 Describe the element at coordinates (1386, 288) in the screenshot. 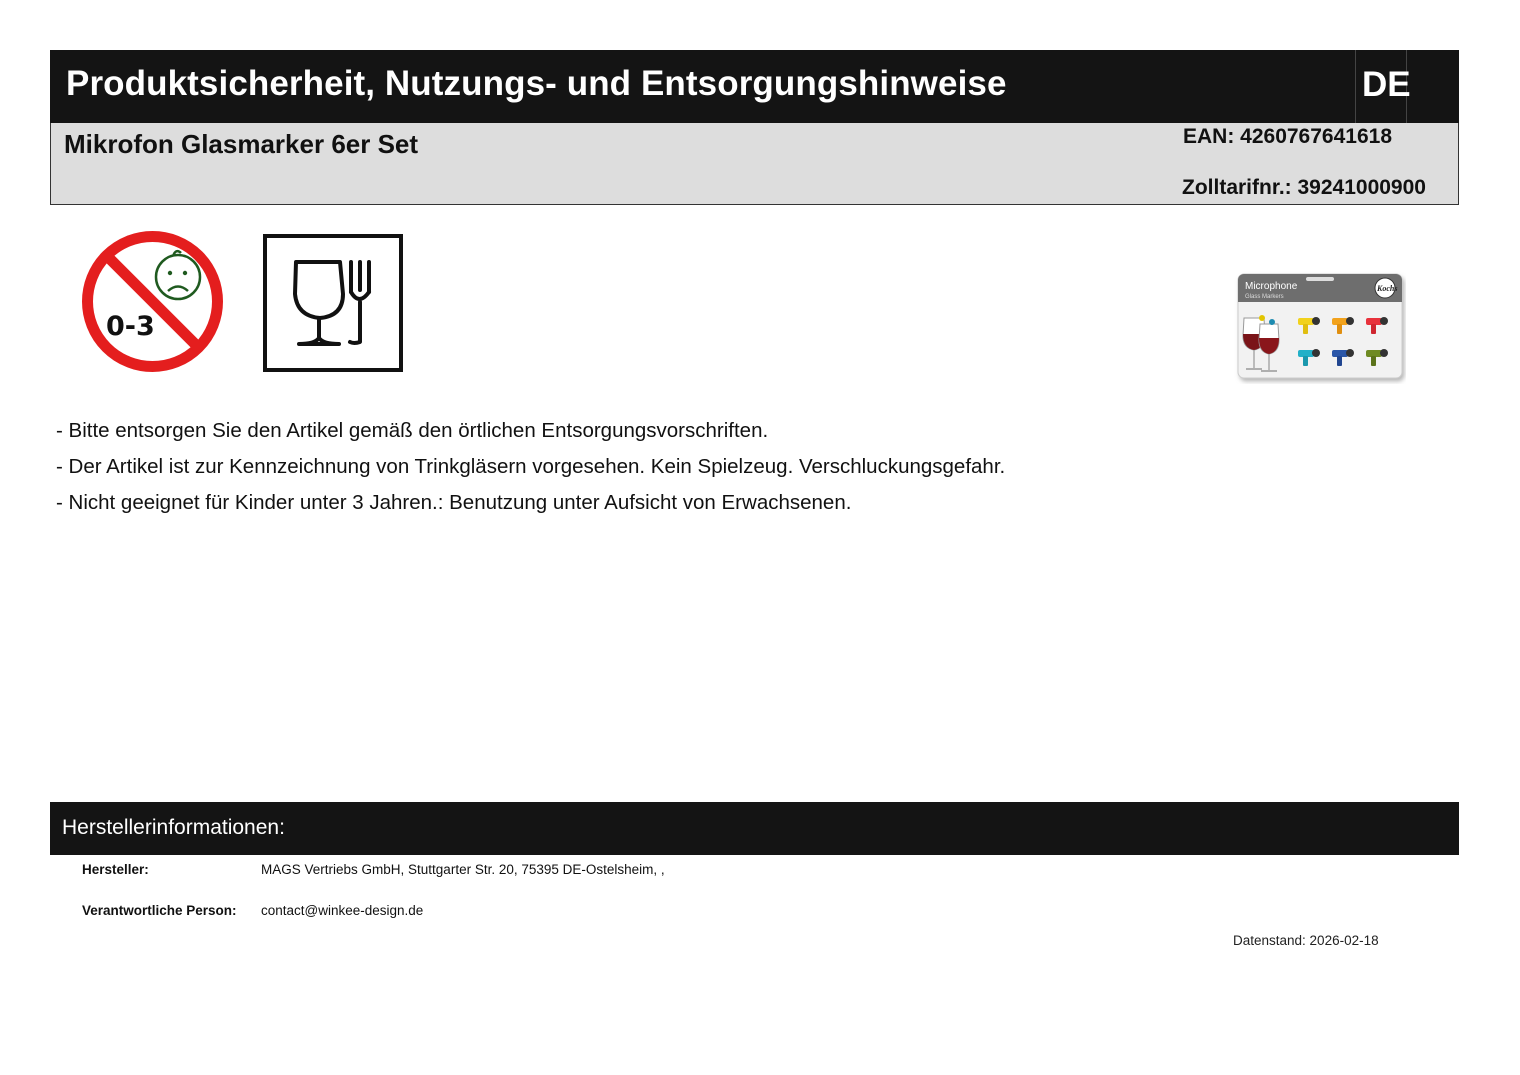

I see `package-brand-logo: Kochs` at that location.